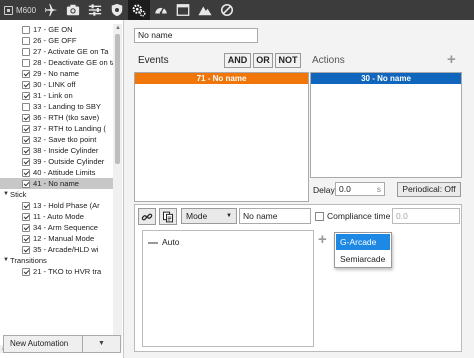 The height and width of the screenshot is (358, 474). Describe the element at coordinates (221, 78) in the screenshot. I see `event-item: 71 - No name` at that location.